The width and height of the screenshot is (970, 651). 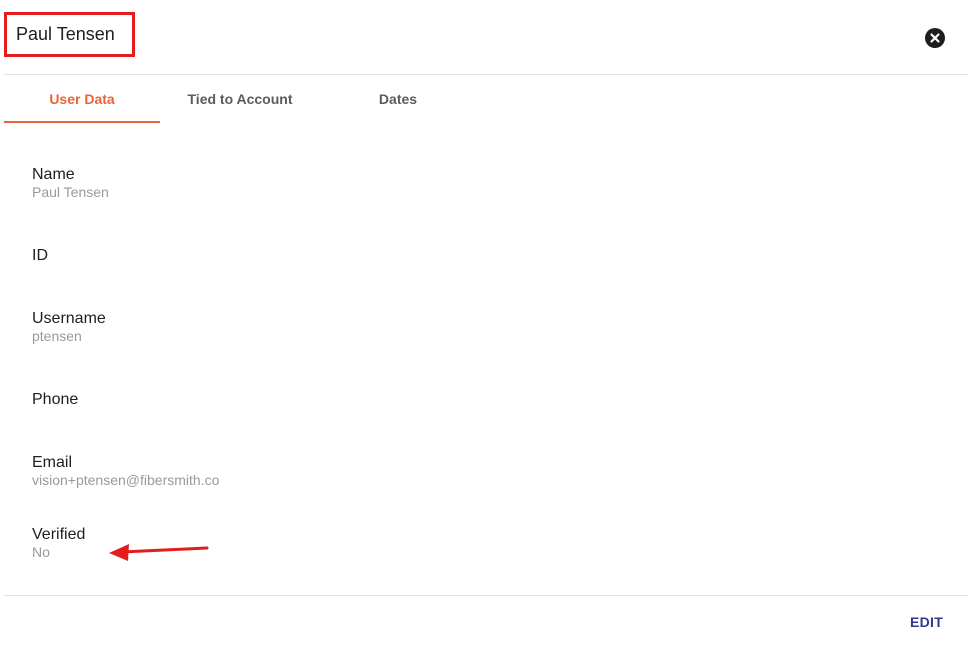 I want to click on field-value: Paul Tensen, so click(x=70, y=192).